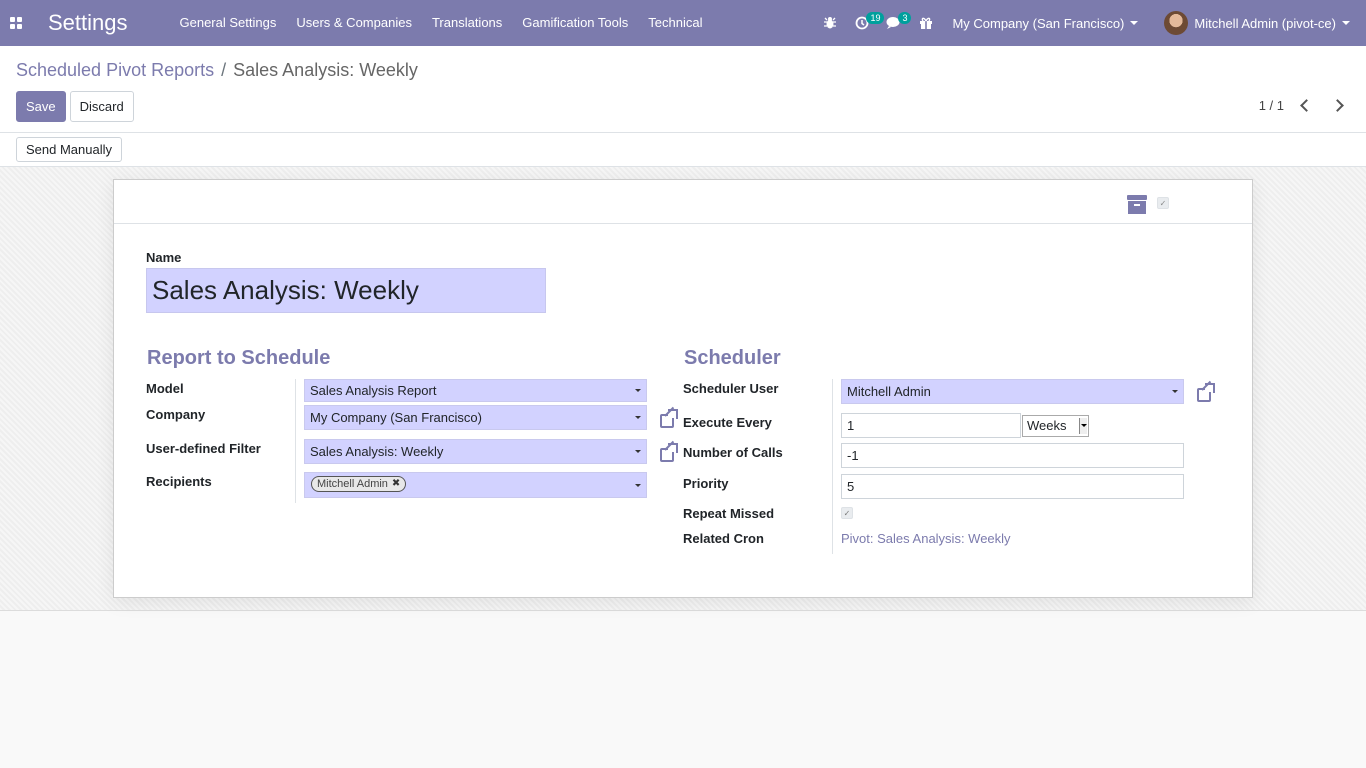  Describe the element at coordinates (1047, 425) in the screenshot. I see `interval-unit-value: Weeks` at that location.